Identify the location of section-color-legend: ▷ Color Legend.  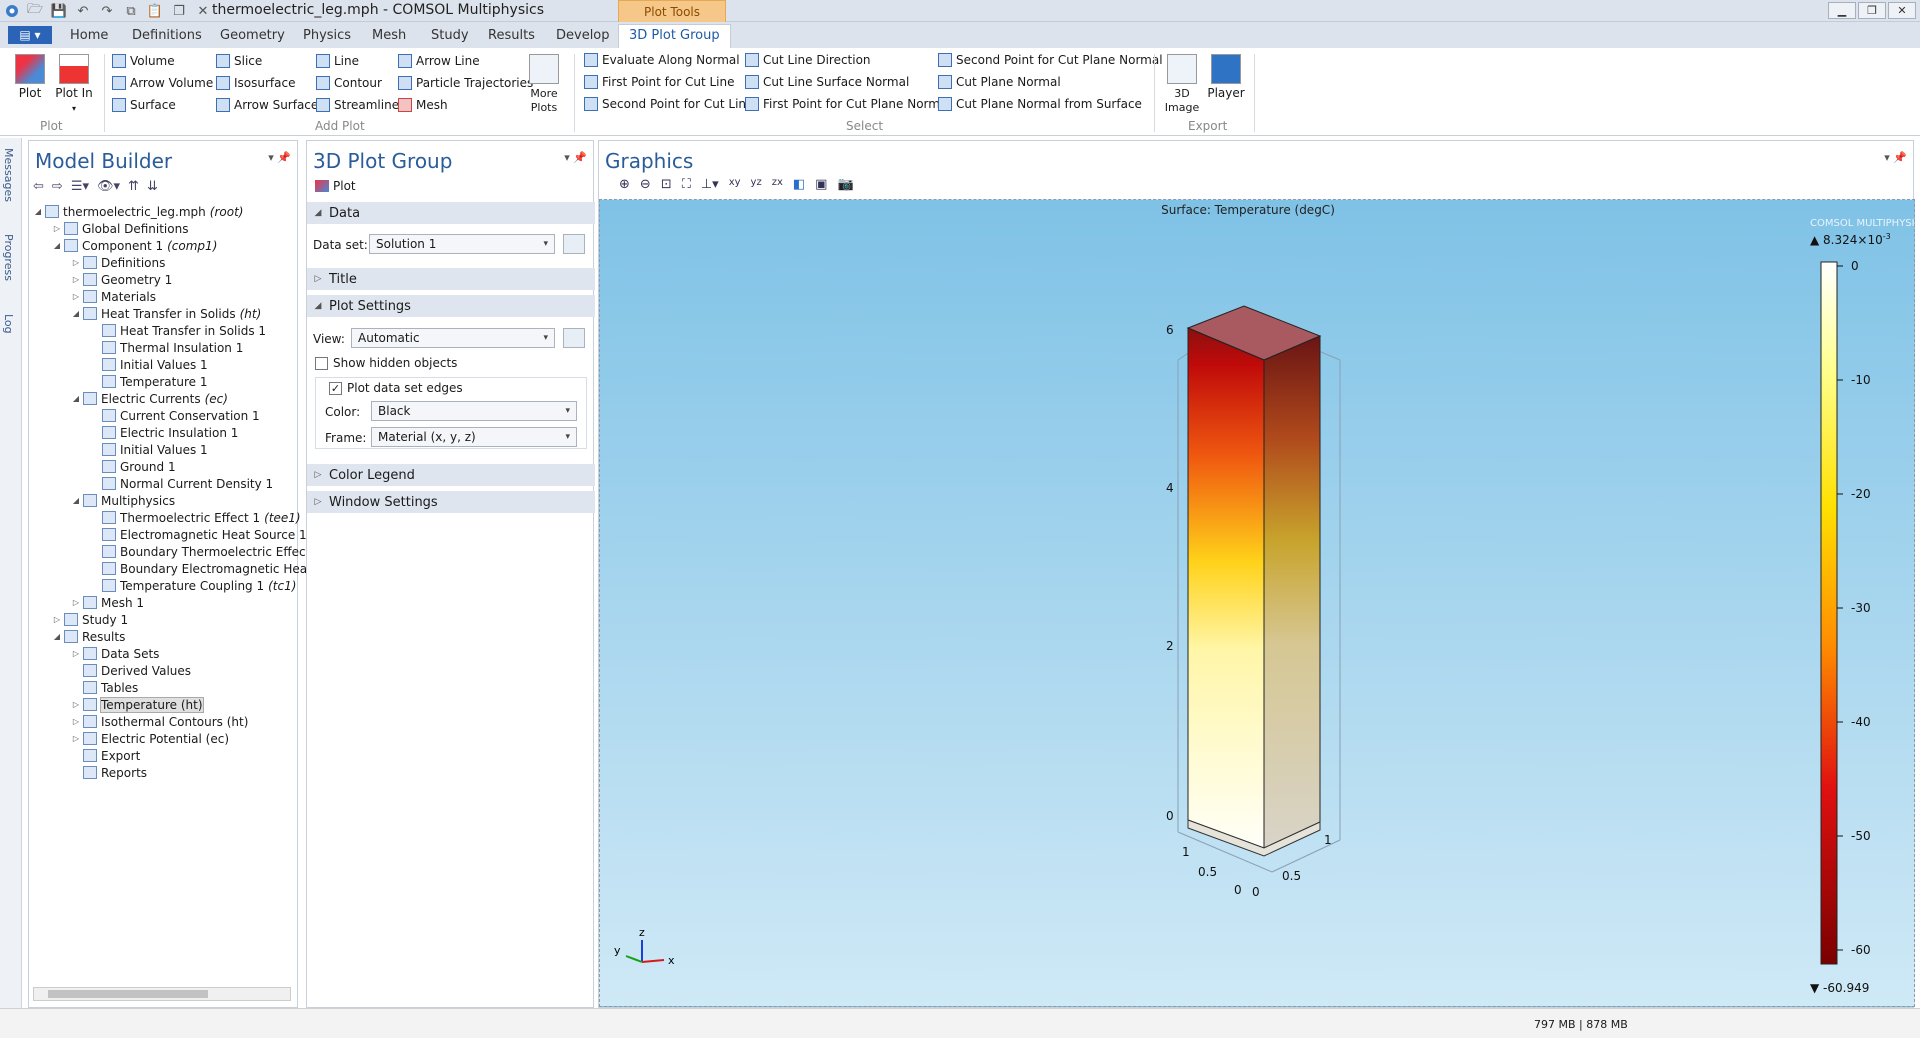
(451, 475).